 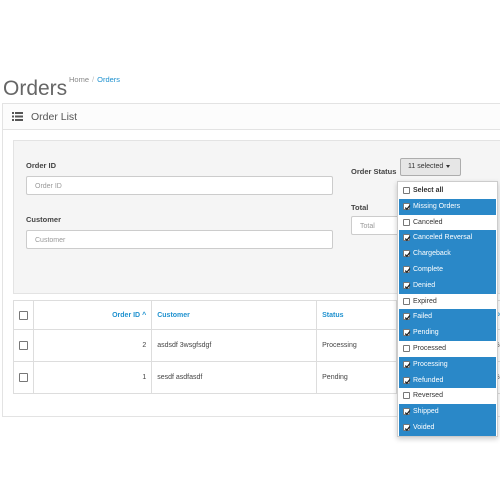 I want to click on status-option: Canceled Reversal, so click(x=447, y=238).